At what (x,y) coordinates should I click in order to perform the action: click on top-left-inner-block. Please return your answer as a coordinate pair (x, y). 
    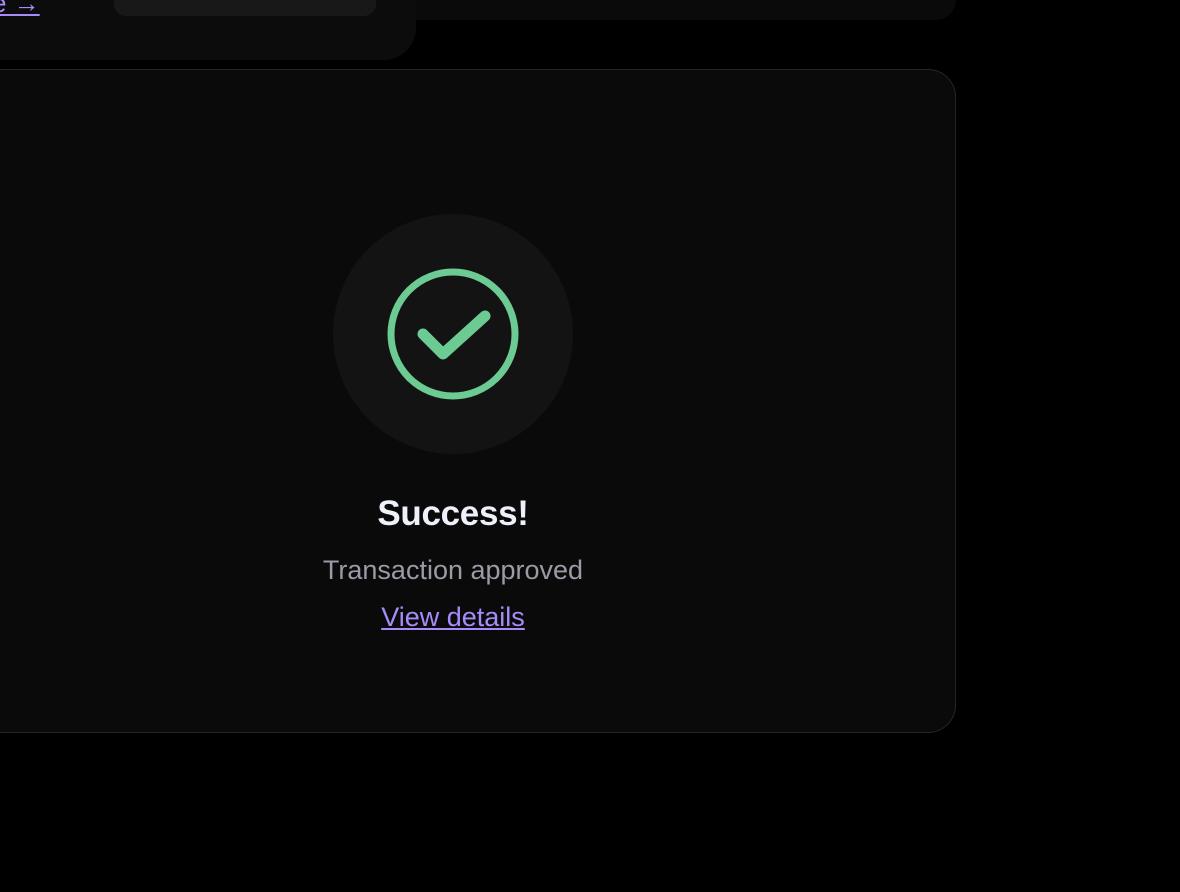
    Looking at the image, I should click on (245, 8).